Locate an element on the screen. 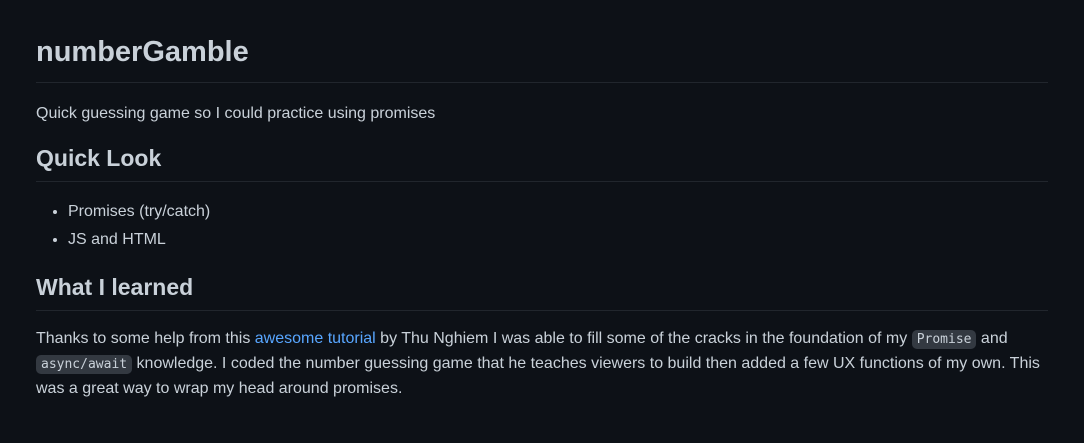 The width and height of the screenshot is (1084, 443). paragraph-text: and is located at coordinates (992, 338).